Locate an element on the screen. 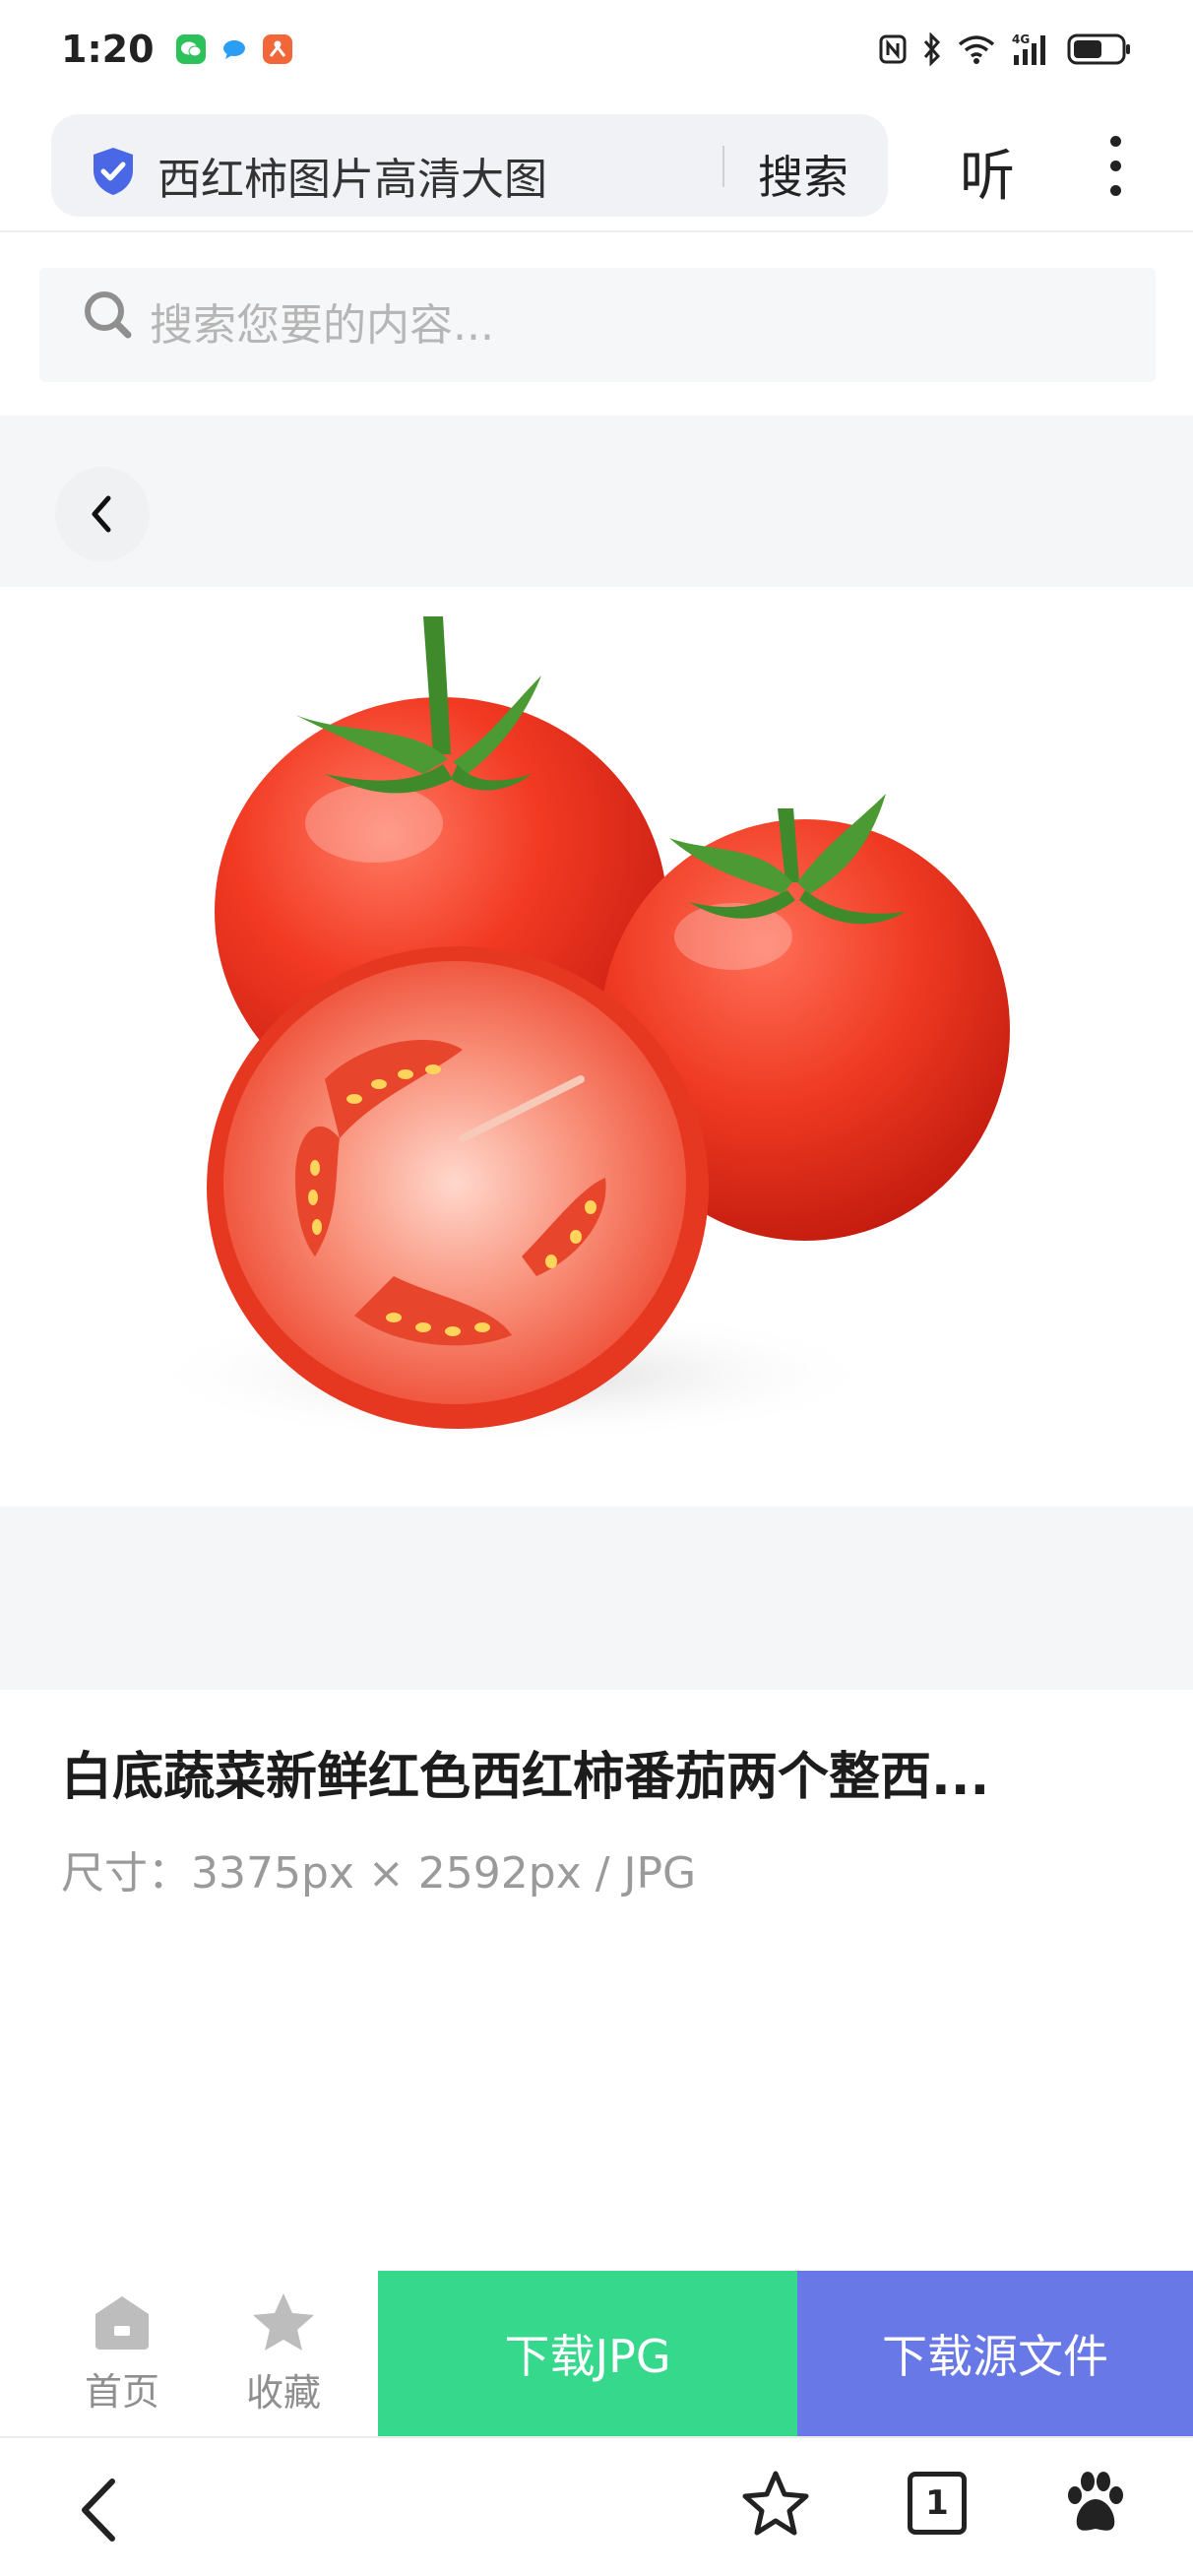 Image resolution: width=1193 pixels, height=2576 pixels. tab-count: 1 is located at coordinates (937, 2503).